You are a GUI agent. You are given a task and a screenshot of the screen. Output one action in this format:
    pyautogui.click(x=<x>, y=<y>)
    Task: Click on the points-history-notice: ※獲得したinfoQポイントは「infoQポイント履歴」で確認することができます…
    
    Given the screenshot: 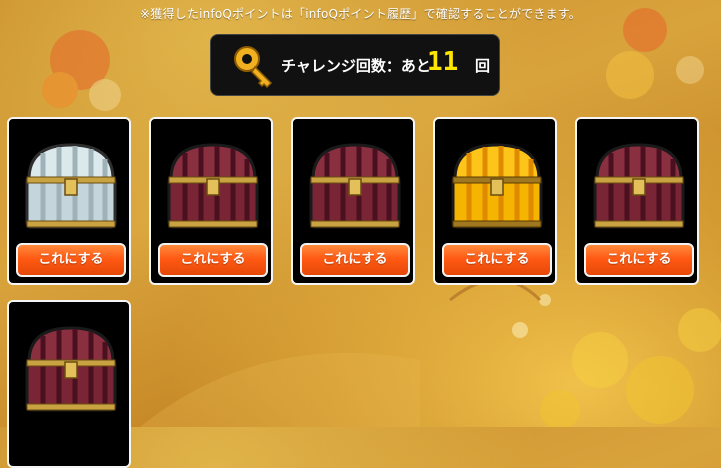 What is the action you would take?
    pyautogui.click(x=360, y=14)
    